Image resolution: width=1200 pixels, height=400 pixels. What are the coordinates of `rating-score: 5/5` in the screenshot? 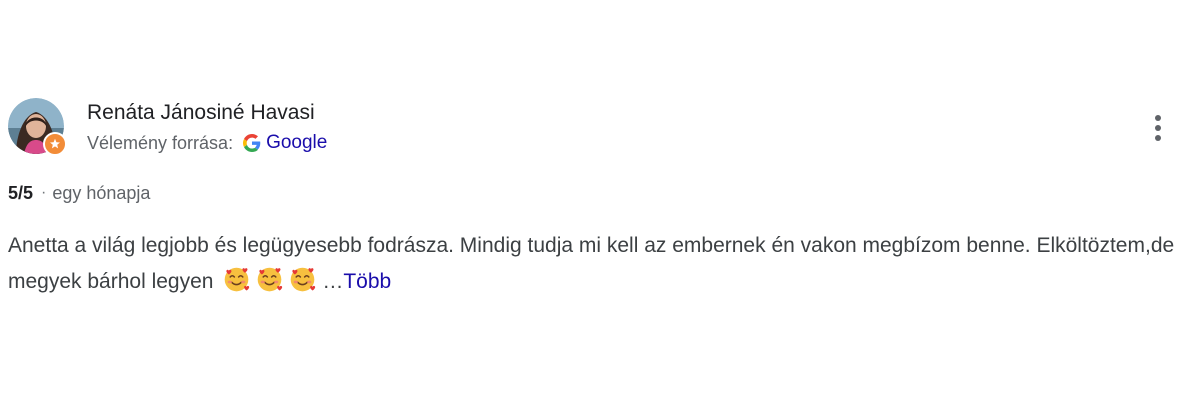 It's located at (21, 192).